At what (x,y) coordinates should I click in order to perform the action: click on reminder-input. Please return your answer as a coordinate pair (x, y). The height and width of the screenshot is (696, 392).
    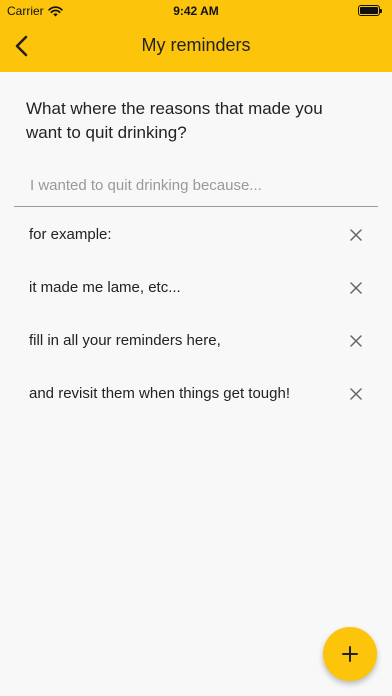
    Looking at the image, I should click on (196, 186).